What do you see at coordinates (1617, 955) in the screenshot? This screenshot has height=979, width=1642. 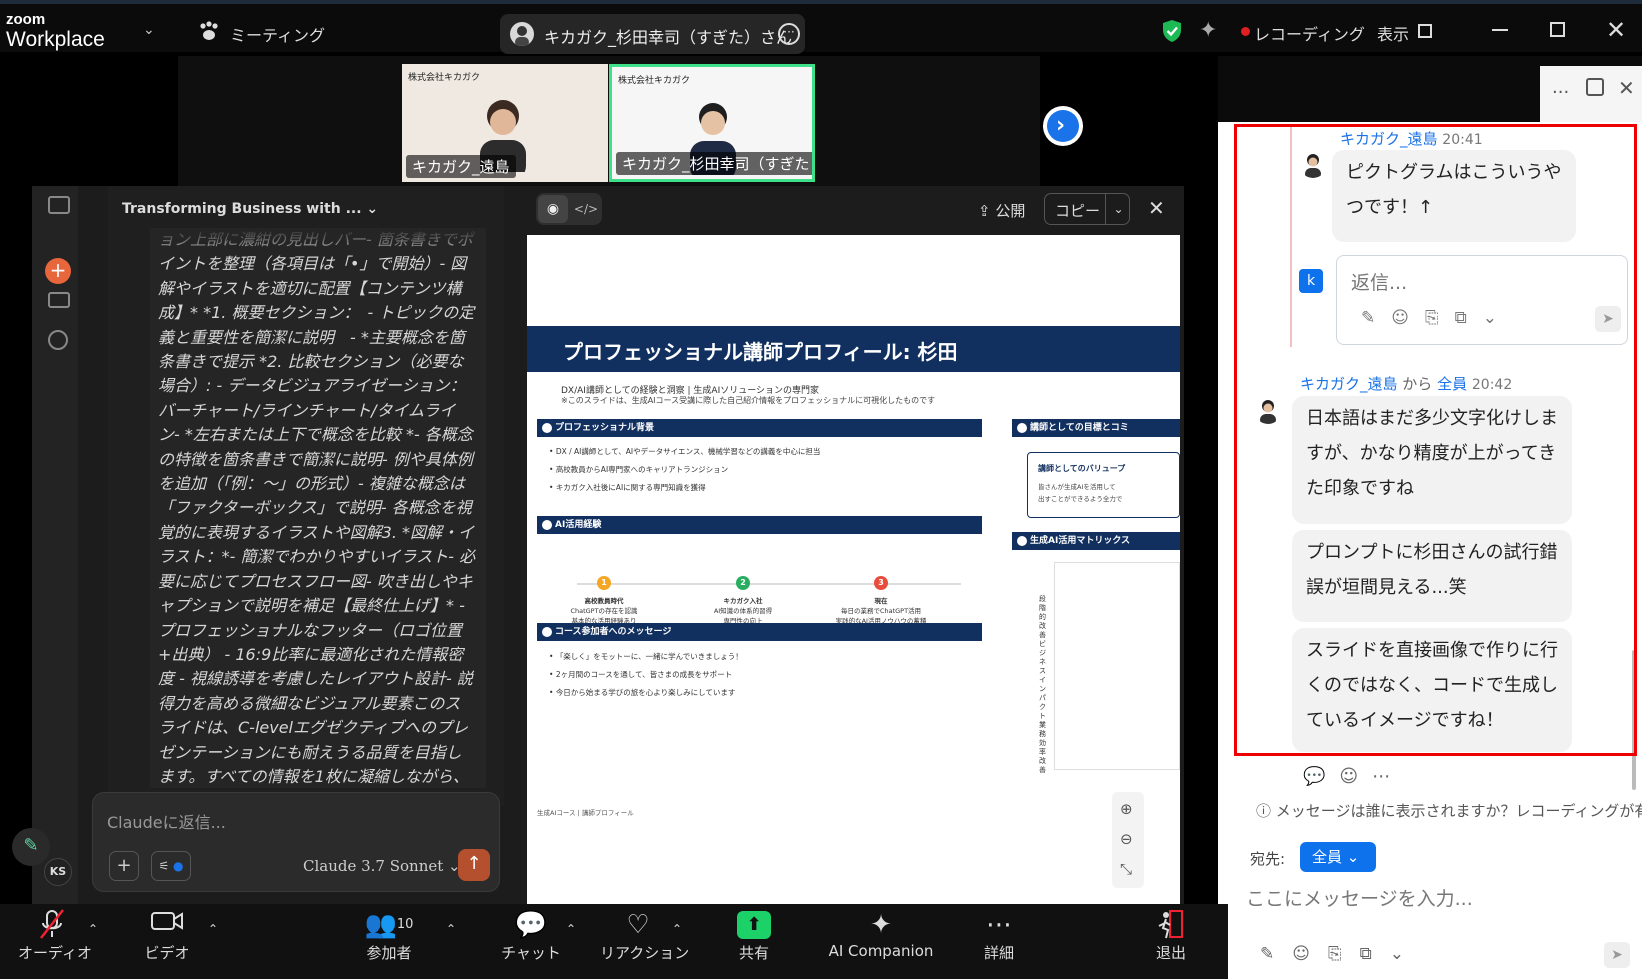 I see `composer-send-icon: ➤` at bounding box center [1617, 955].